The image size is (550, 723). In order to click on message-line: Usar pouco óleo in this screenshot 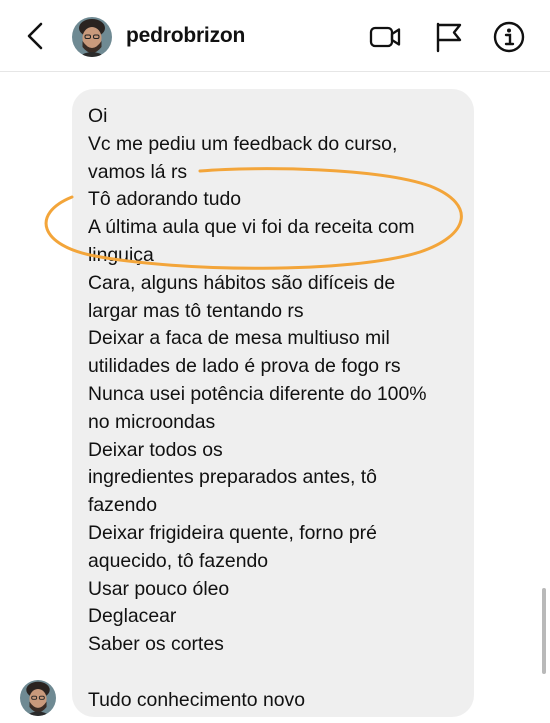, I will do `click(159, 588)`.